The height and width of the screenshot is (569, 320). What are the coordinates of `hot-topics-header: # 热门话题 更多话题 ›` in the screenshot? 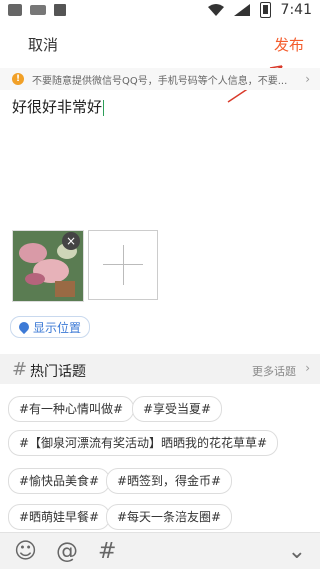 It's located at (160, 369).